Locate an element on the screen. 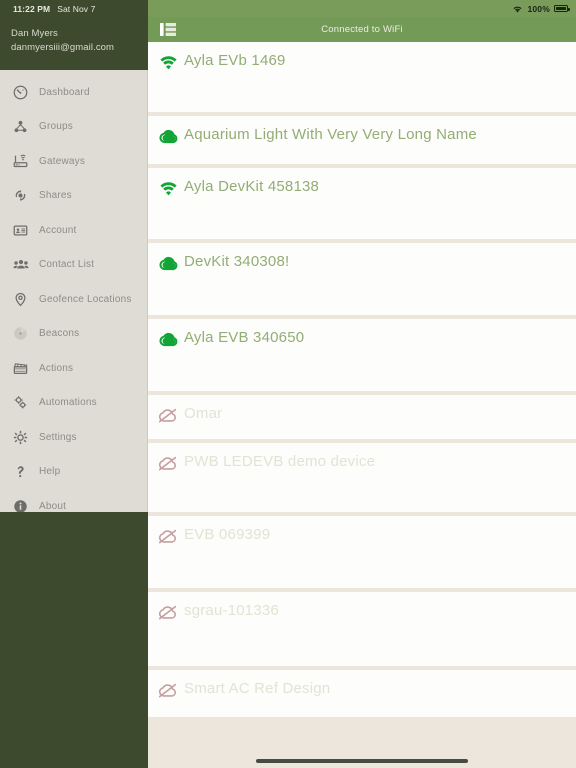  gear-icon is located at coordinates (20, 437).